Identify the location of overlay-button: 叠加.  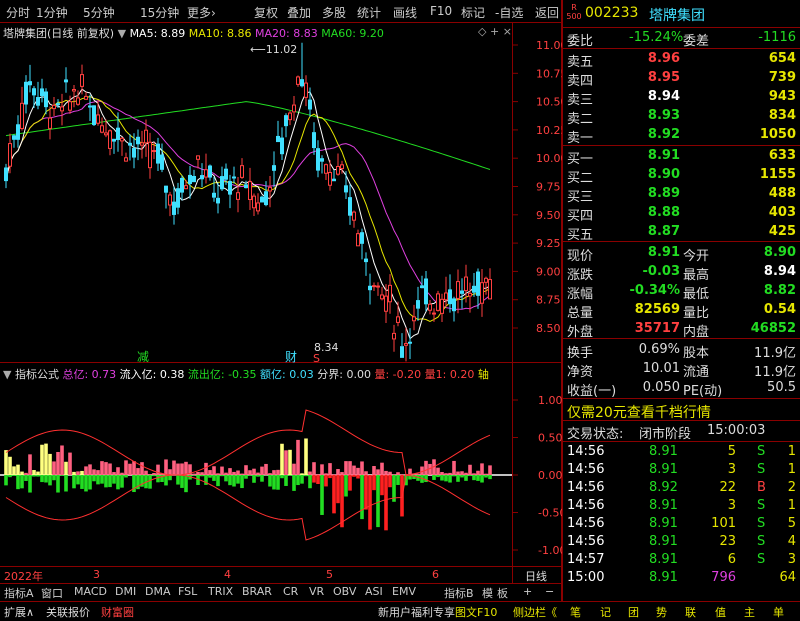
(299, 12).